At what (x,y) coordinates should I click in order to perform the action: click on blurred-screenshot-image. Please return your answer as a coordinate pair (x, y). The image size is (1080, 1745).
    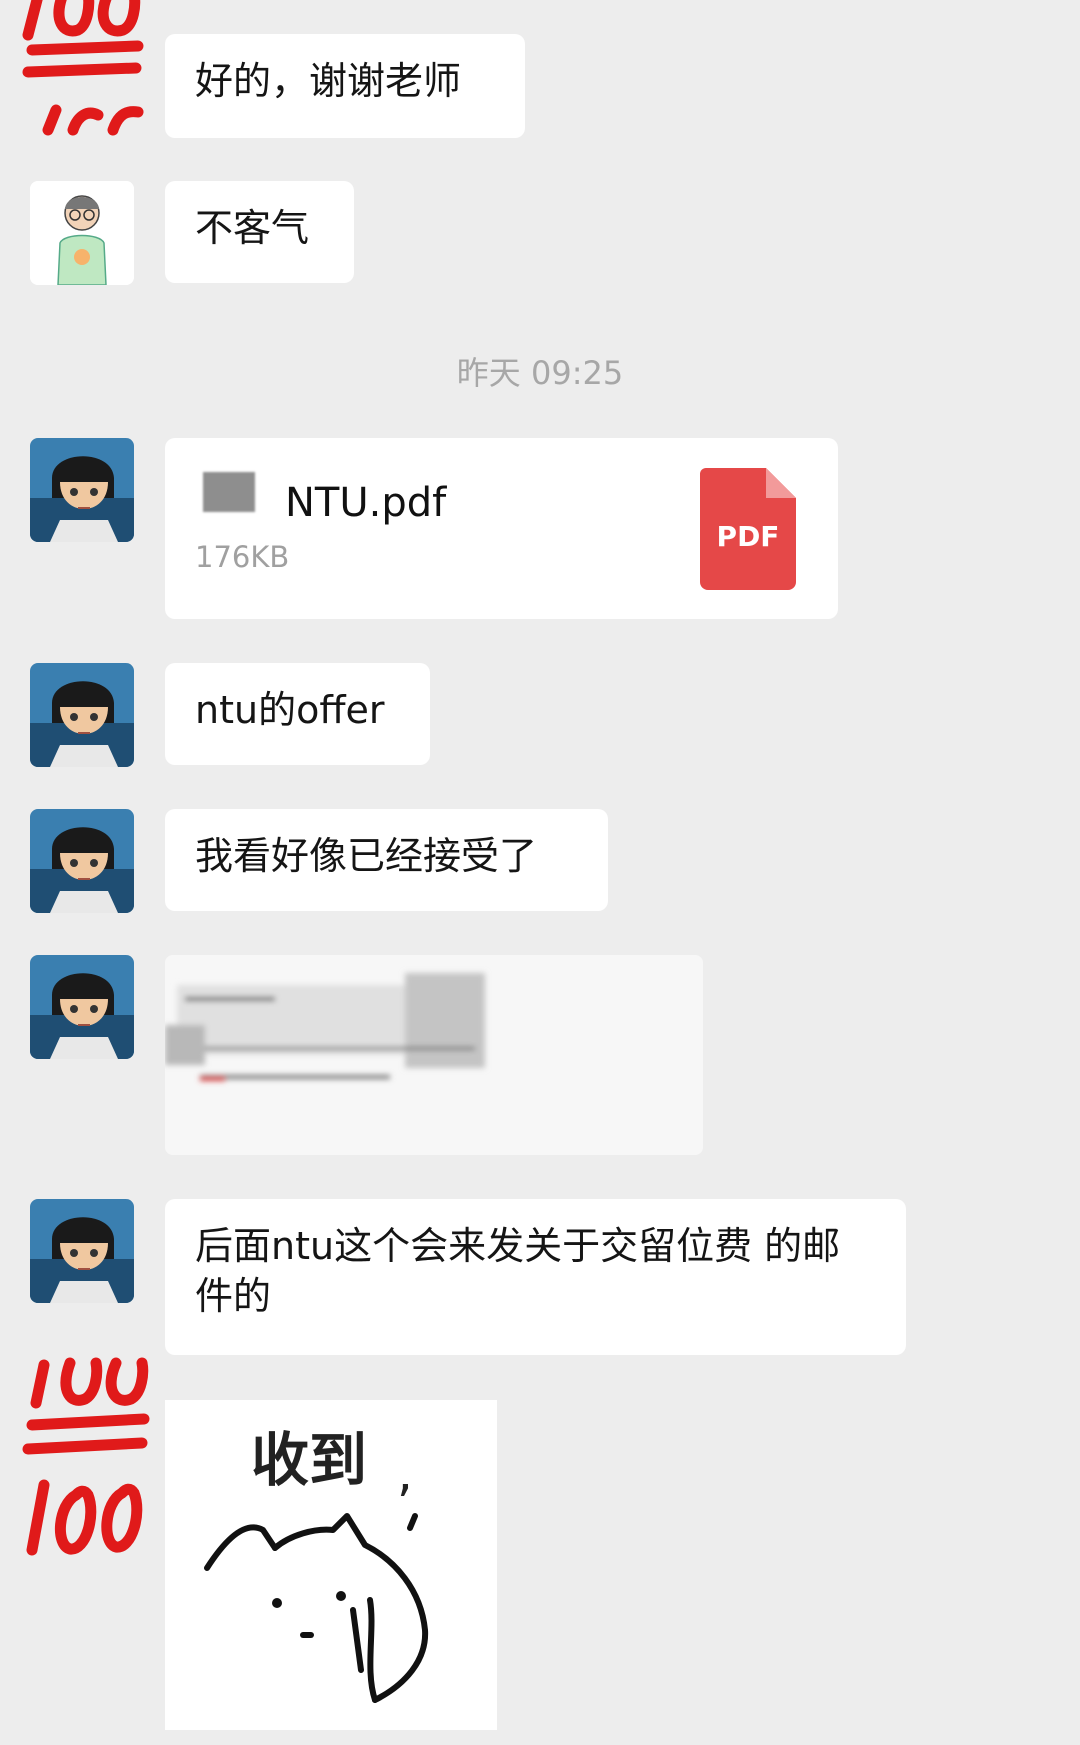
    Looking at the image, I should click on (434, 1055).